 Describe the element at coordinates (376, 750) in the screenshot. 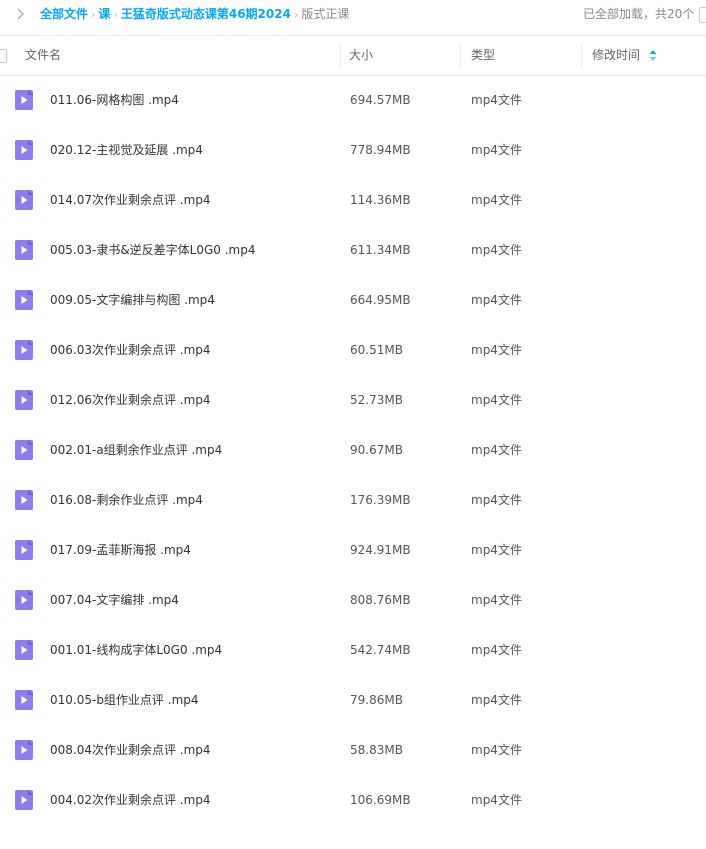

I see `file-size: 58.83MB` at that location.